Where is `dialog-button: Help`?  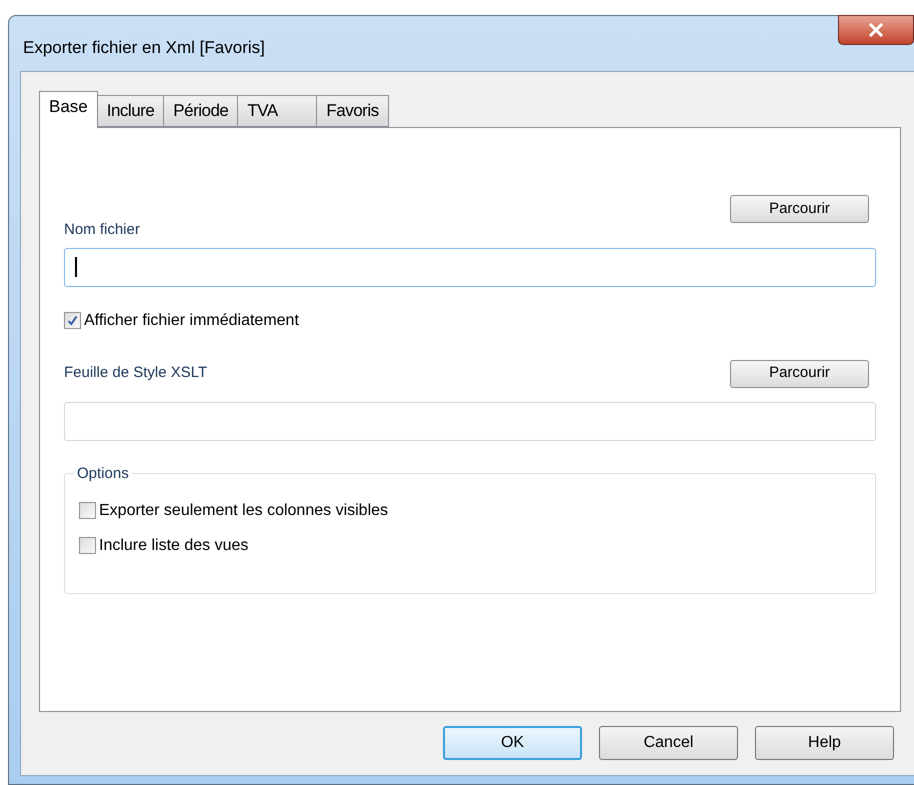 dialog-button: Help is located at coordinates (824, 743).